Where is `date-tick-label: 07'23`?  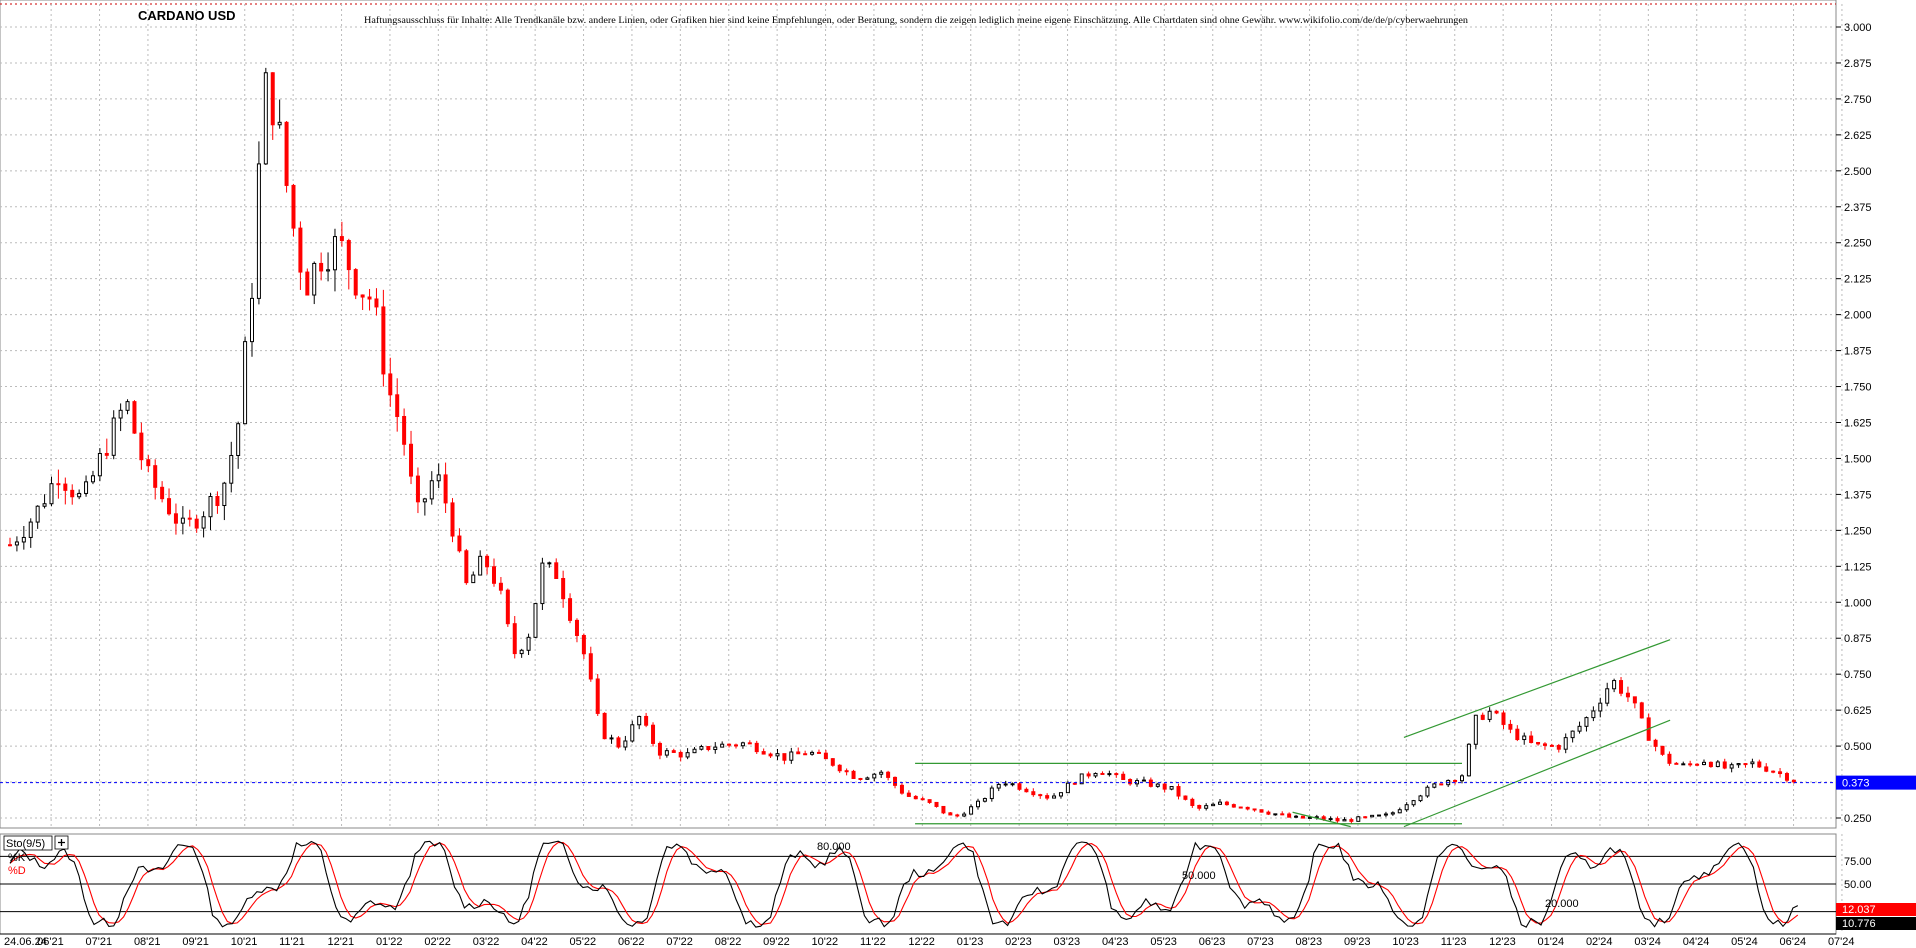 date-tick-label: 07'23 is located at coordinates (1260, 942).